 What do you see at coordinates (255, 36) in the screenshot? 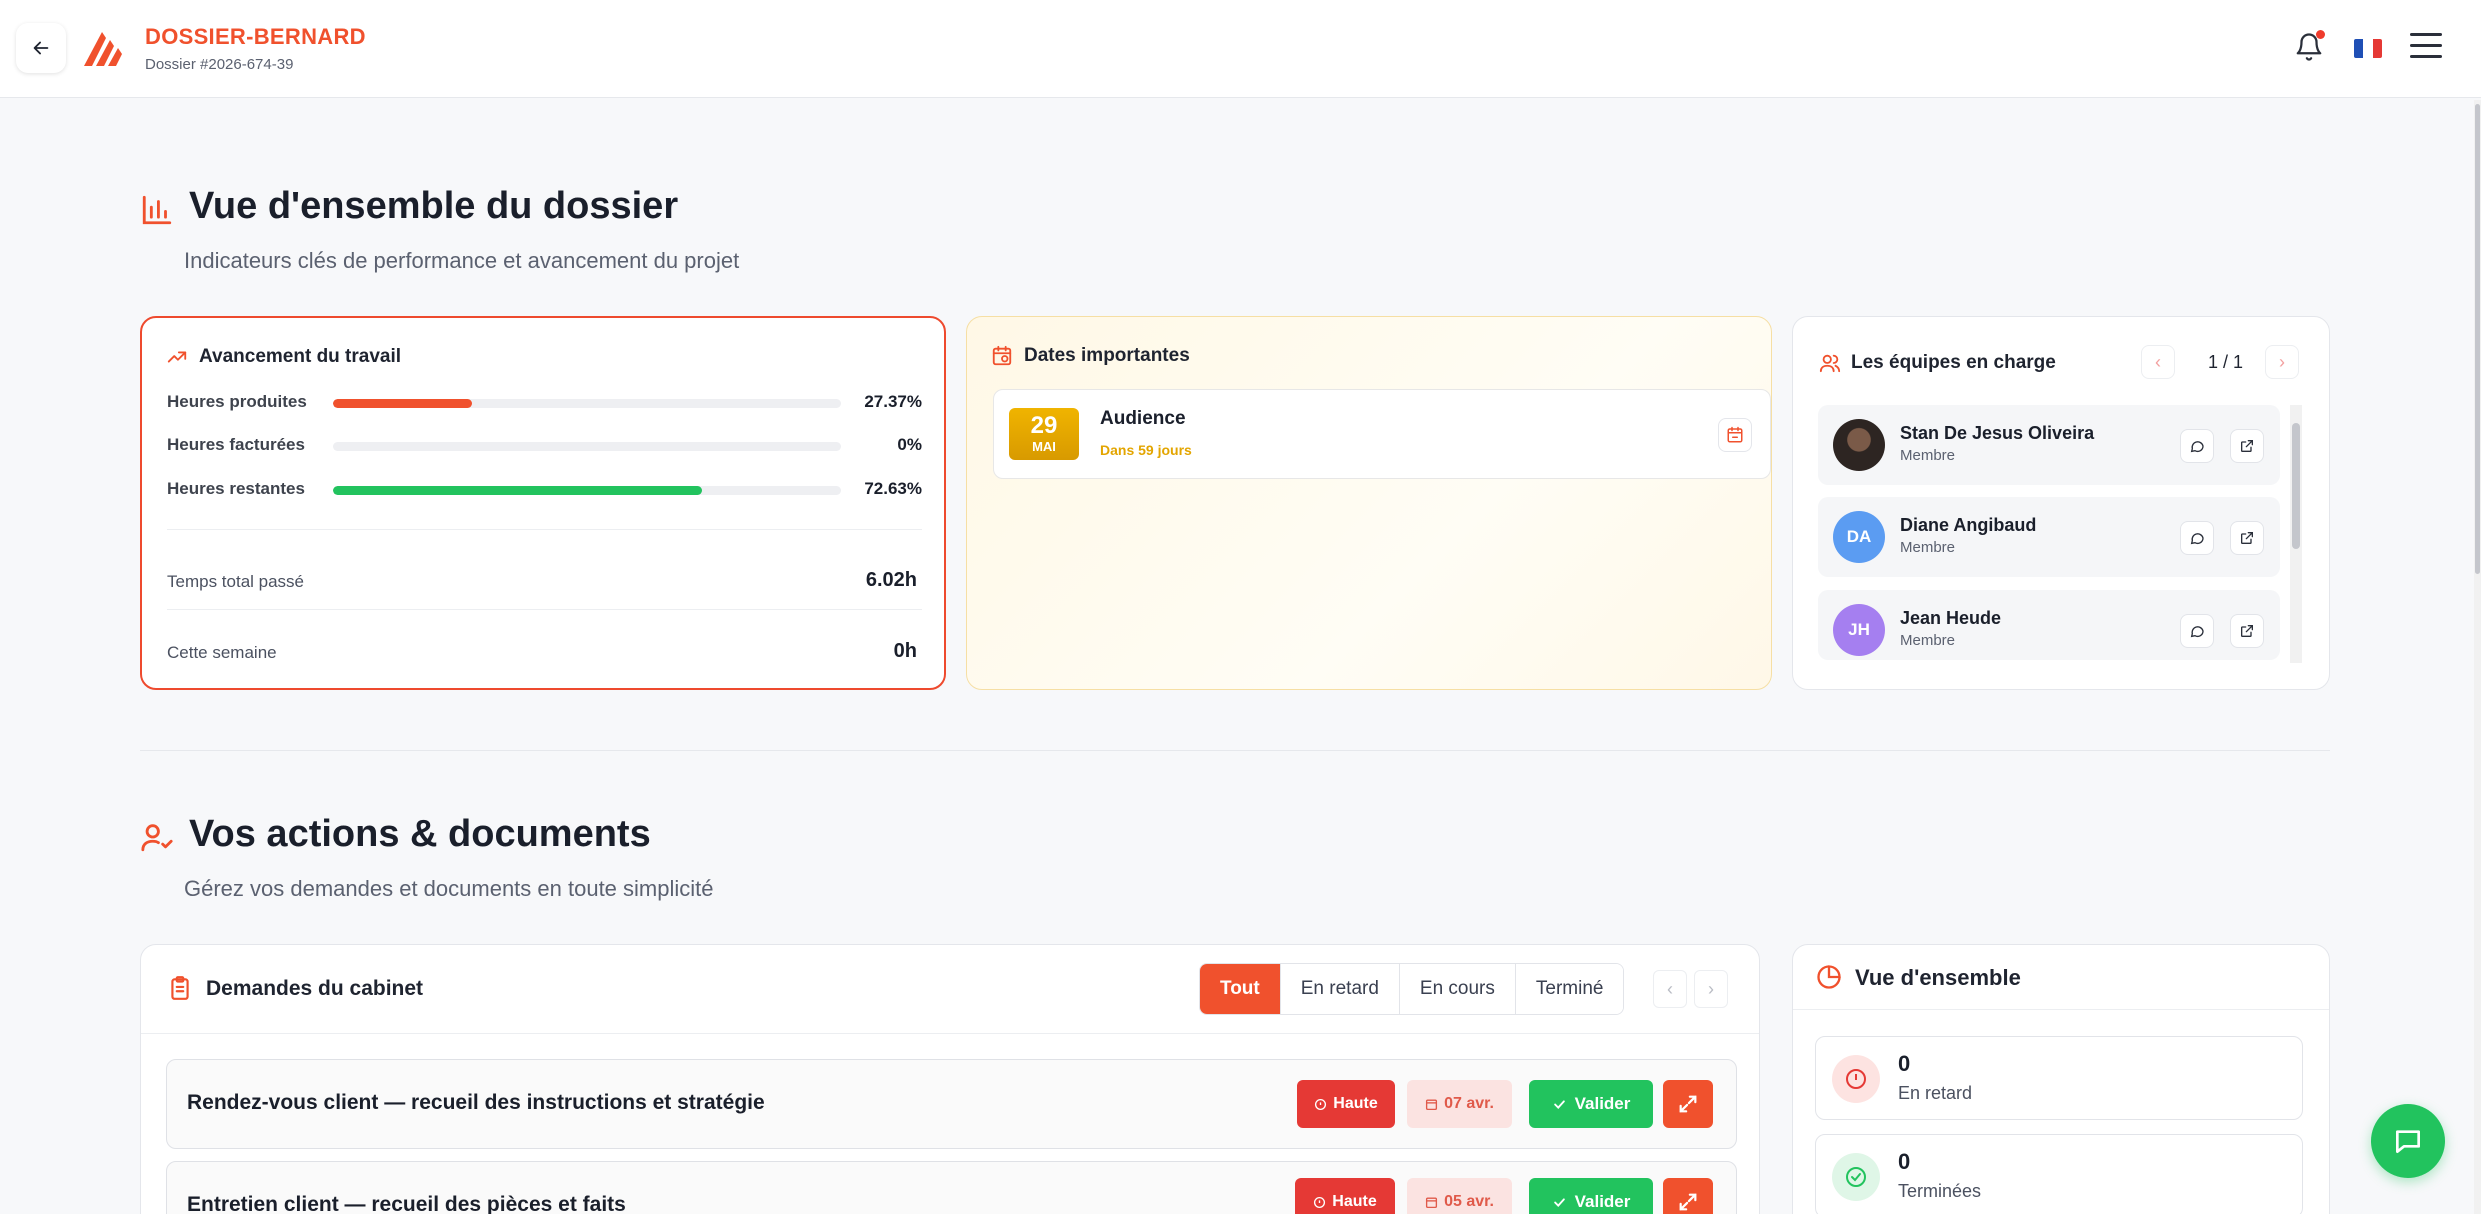
I see `brand-name: DOSSIER-BERNARD` at bounding box center [255, 36].